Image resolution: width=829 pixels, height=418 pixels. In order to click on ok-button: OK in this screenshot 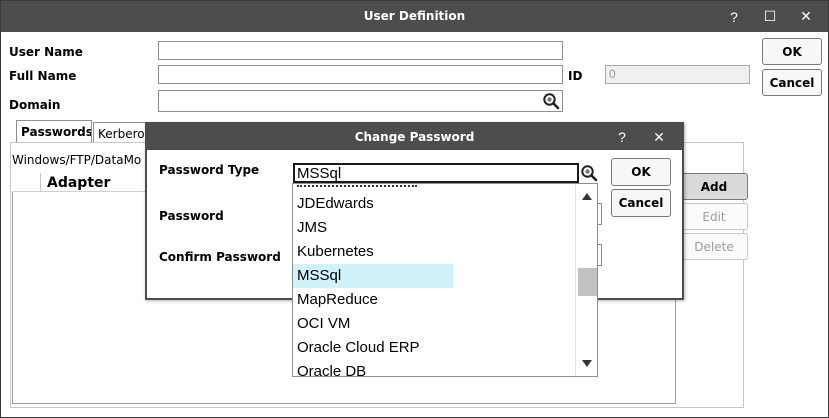, I will do `click(792, 51)`.